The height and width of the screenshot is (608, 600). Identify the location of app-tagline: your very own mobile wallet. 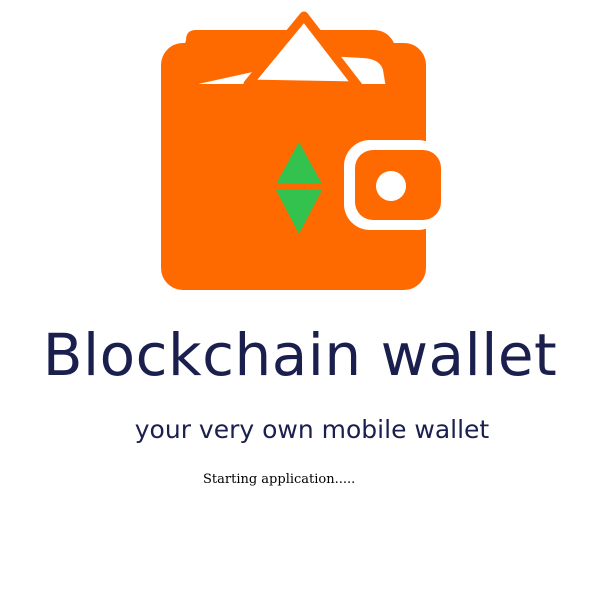
(300, 430).